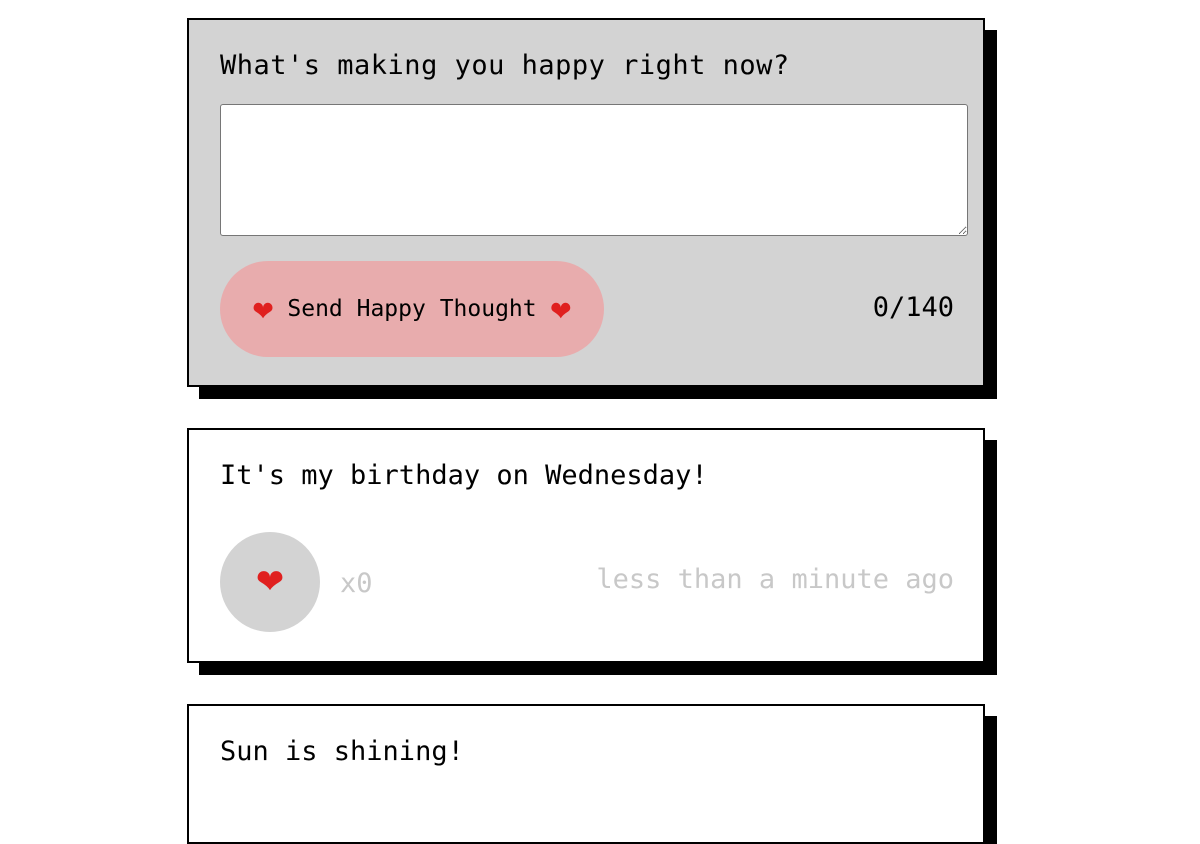  Describe the element at coordinates (464, 475) in the screenshot. I see `thought-message: It's my birthday on Wednesday!` at that location.